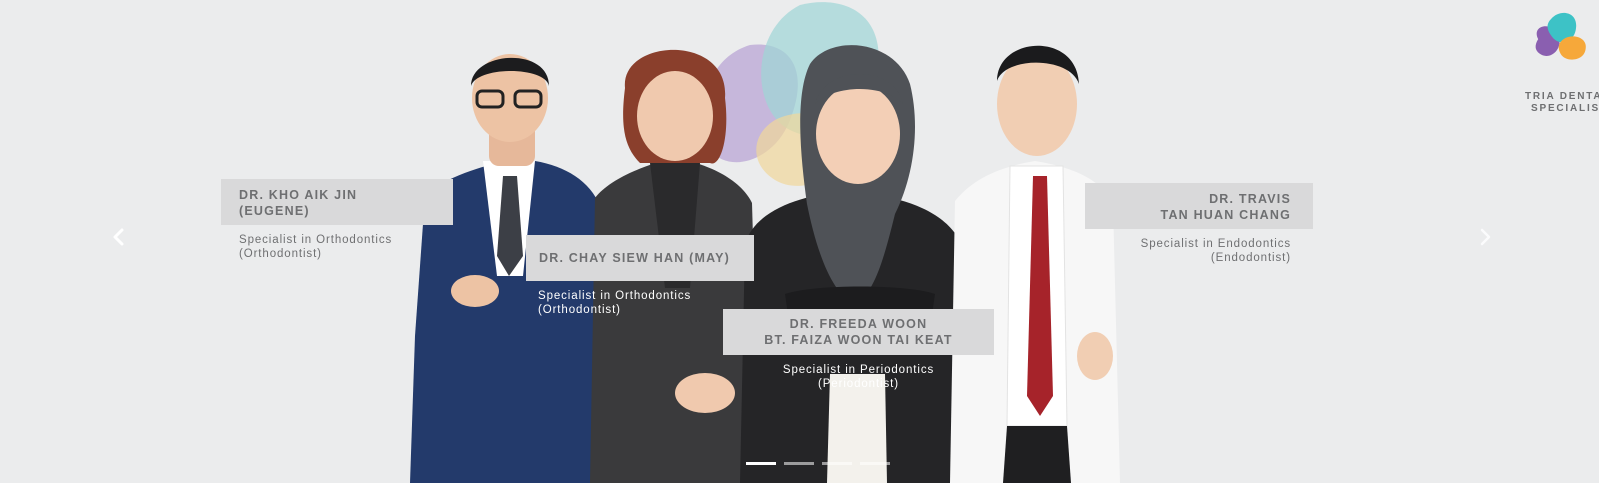 The image size is (1599, 483). I want to click on carousel-prev-button, so click(119, 237).